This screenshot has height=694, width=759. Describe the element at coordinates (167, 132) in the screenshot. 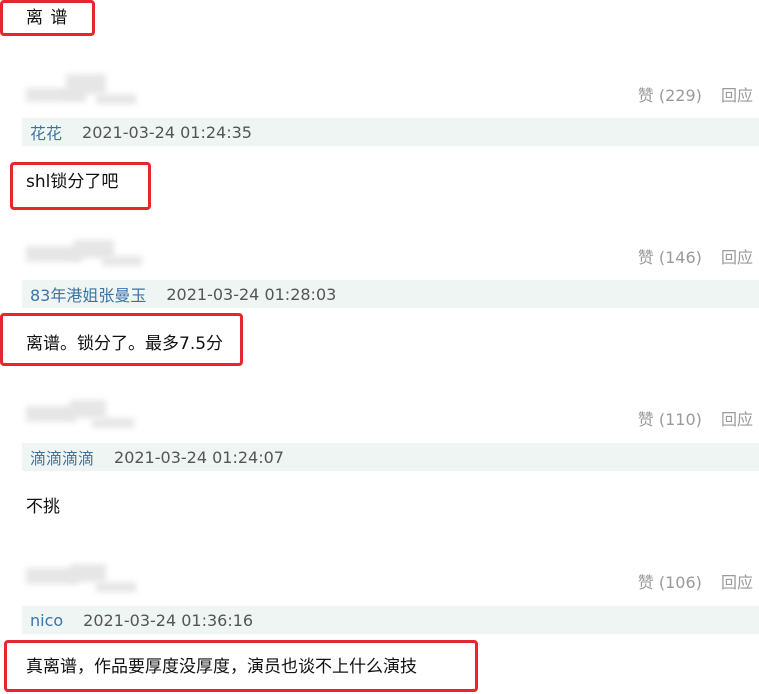

I see `comment-timestamp: 2021-03-24 01:24:35` at that location.